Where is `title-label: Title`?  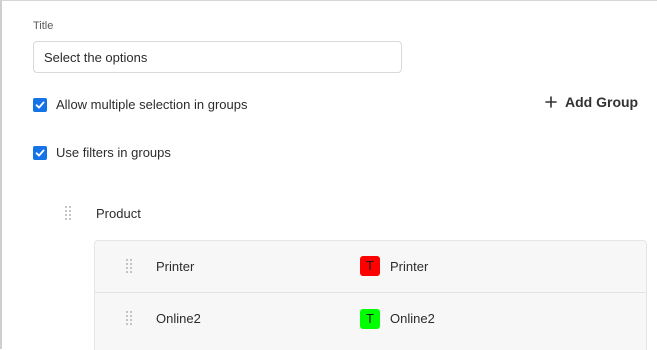 title-label: Title is located at coordinates (43, 26).